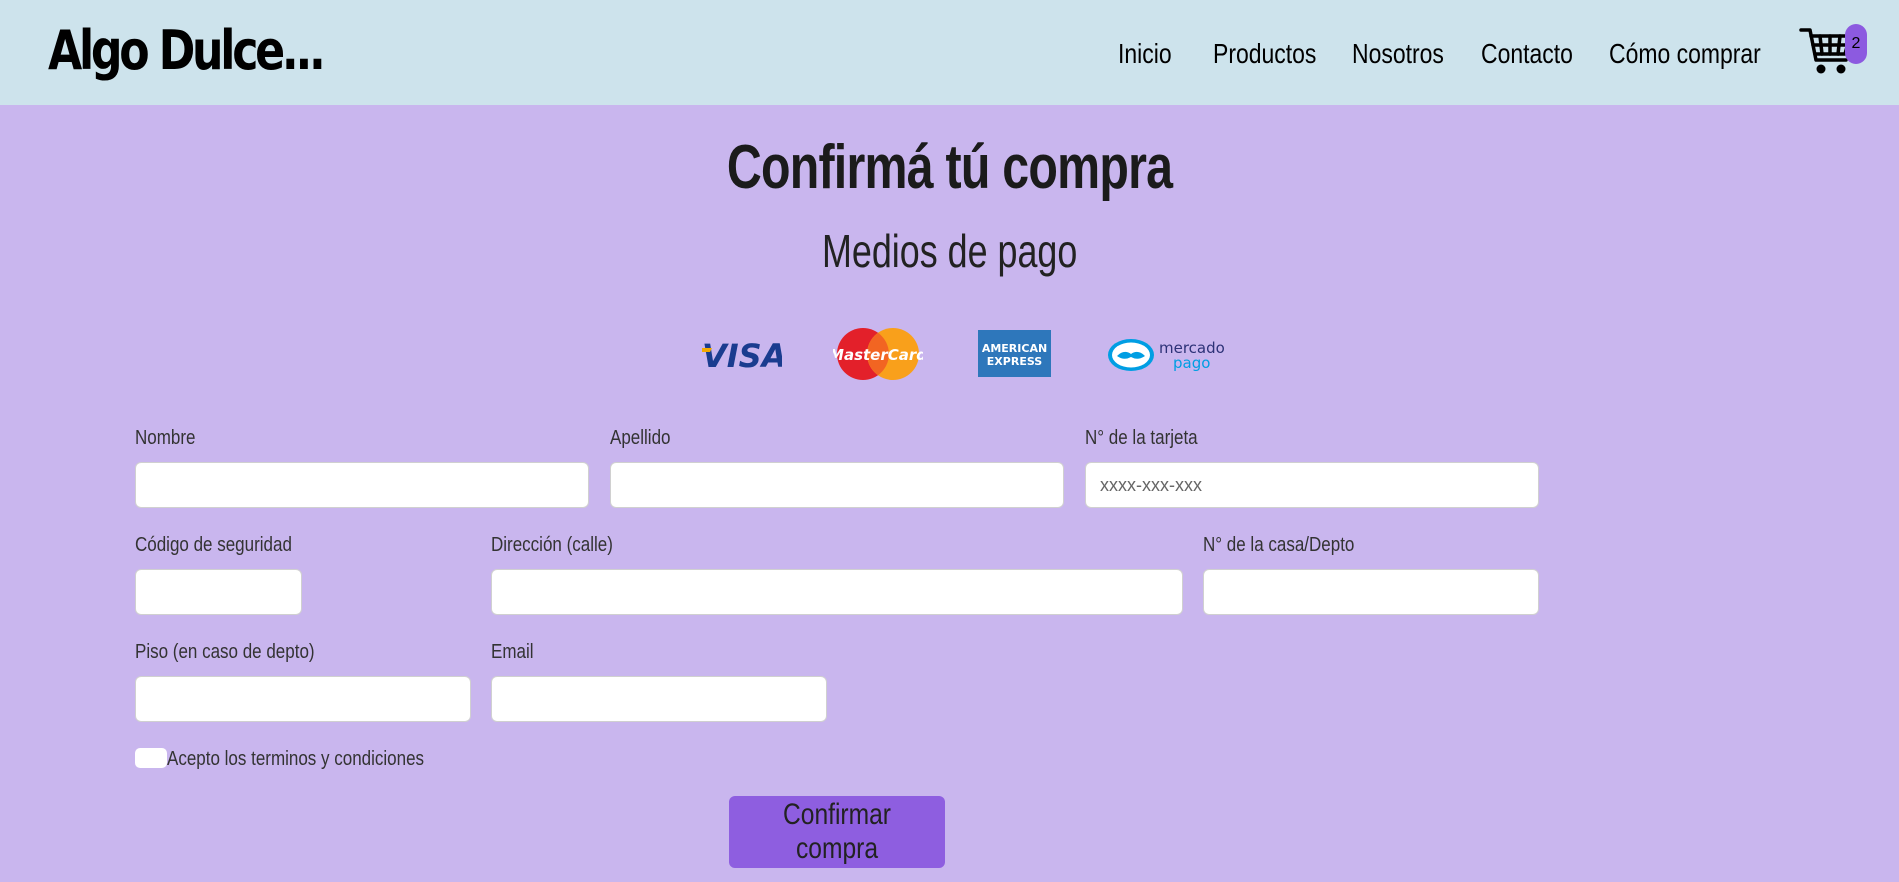  I want to click on tarjeta-label: N° de la tarjeta, so click(1141, 438).